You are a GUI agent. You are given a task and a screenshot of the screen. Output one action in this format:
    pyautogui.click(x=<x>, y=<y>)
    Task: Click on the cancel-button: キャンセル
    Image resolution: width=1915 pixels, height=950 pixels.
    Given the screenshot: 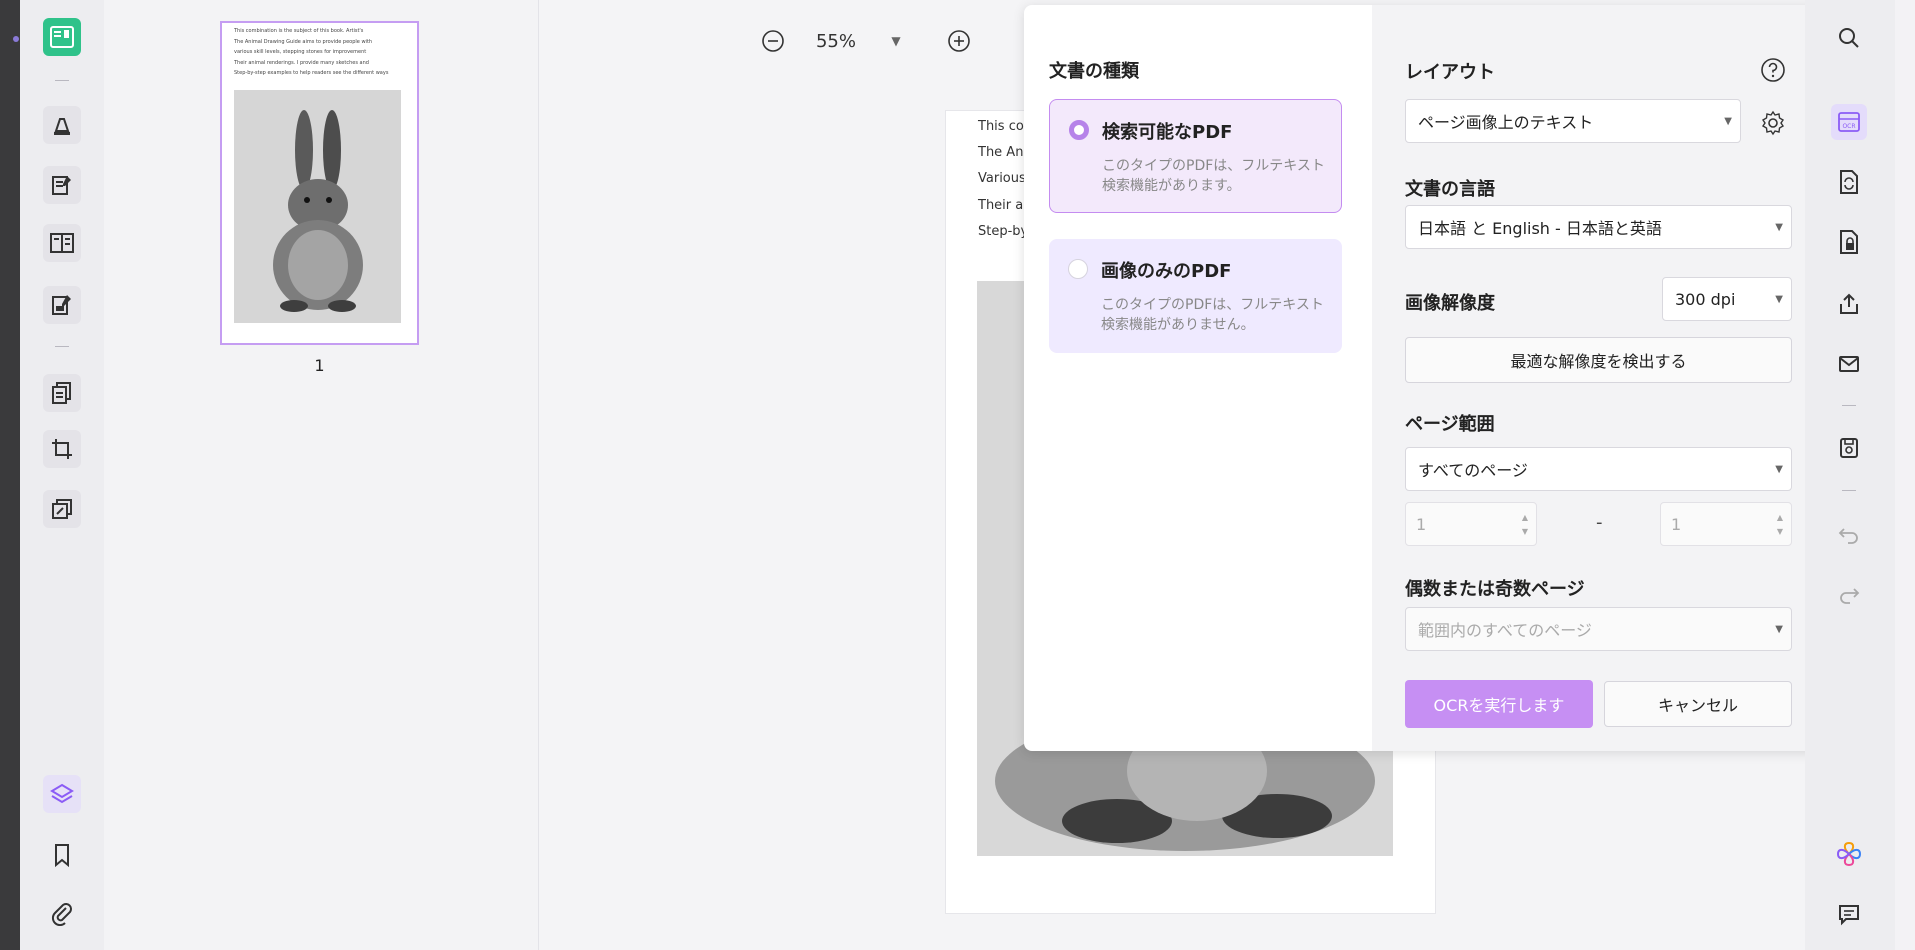 What is the action you would take?
    pyautogui.click(x=1698, y=704)
    